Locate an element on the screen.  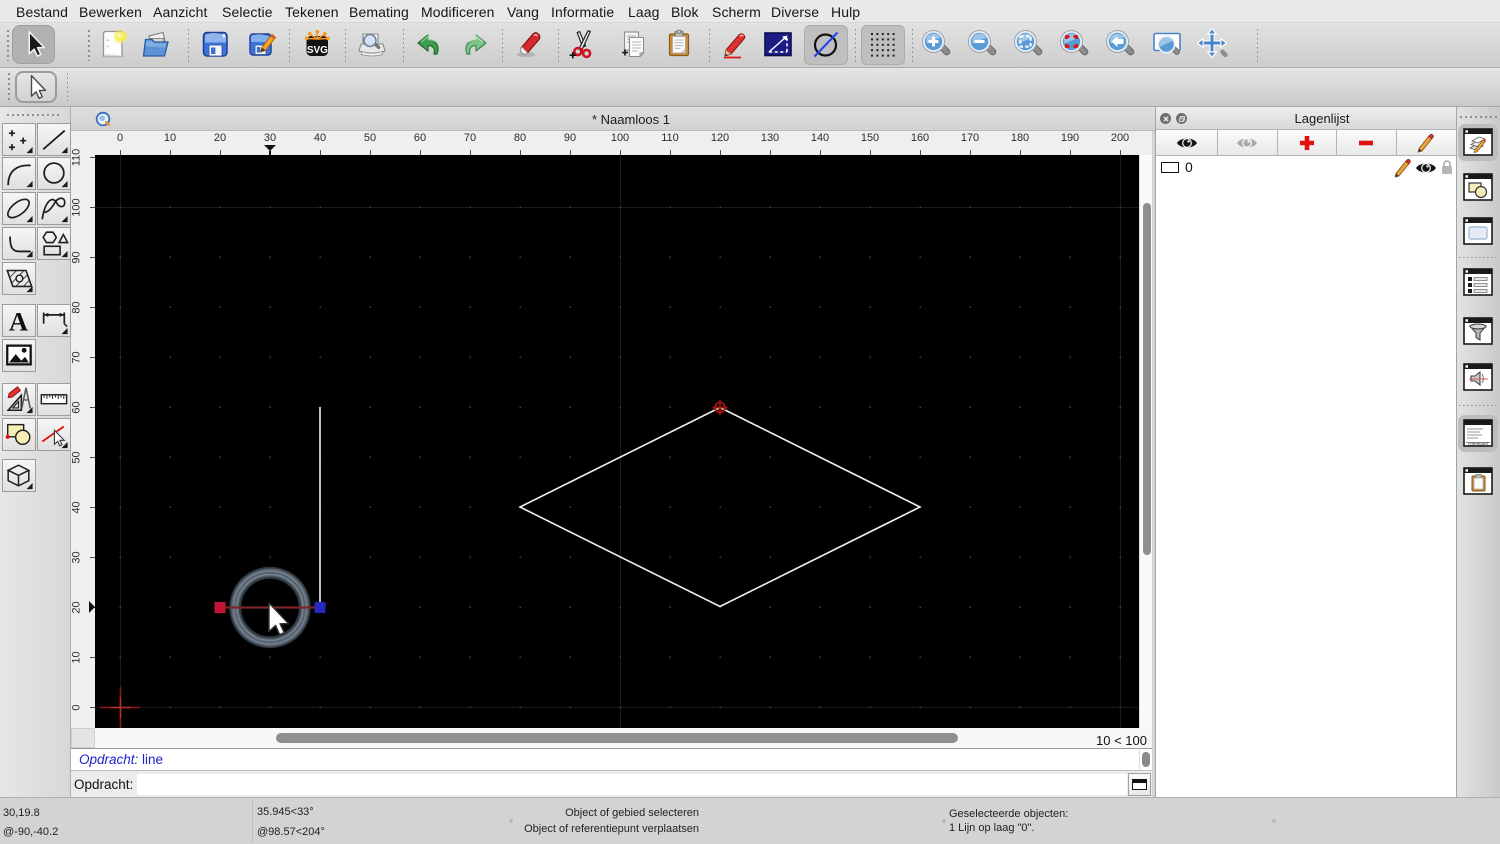
svg-text: command is located at coordinates (1478, 444).